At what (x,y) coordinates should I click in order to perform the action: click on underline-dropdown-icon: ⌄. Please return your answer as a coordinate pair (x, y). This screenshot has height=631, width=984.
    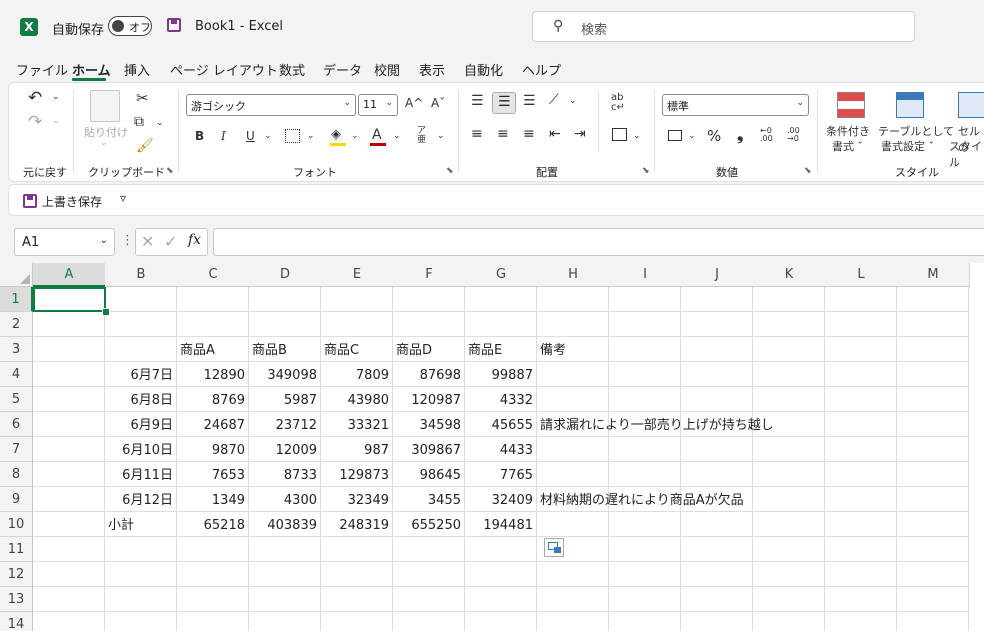
    Looking at the image, I should click on (268, 136).